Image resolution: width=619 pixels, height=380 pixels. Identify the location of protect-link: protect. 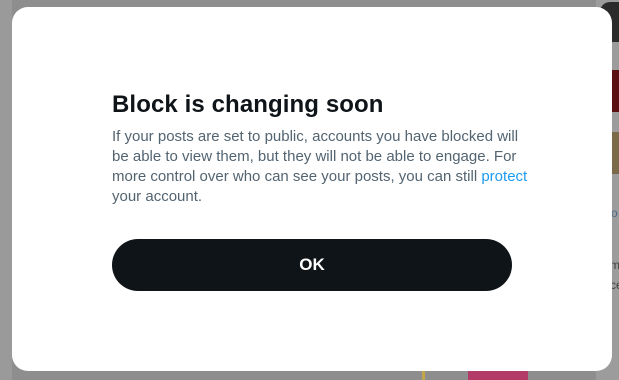
(504, 176).